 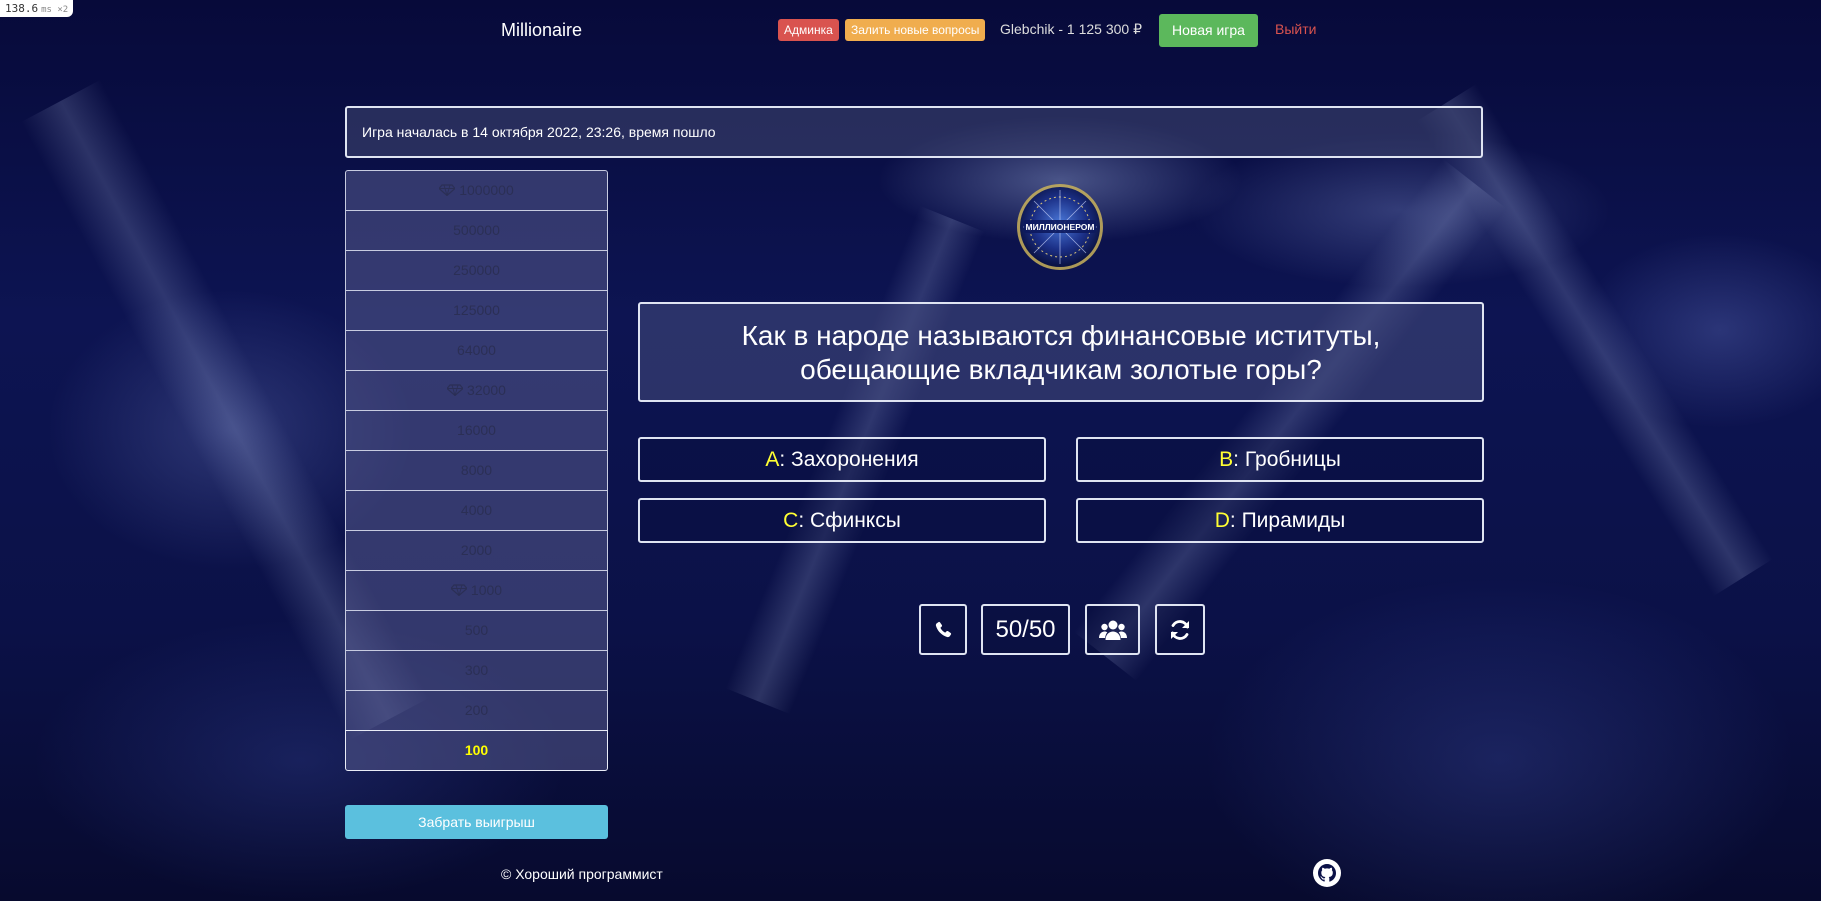 I want to click on prize-rung: 250000, so click(x=476, y=270).